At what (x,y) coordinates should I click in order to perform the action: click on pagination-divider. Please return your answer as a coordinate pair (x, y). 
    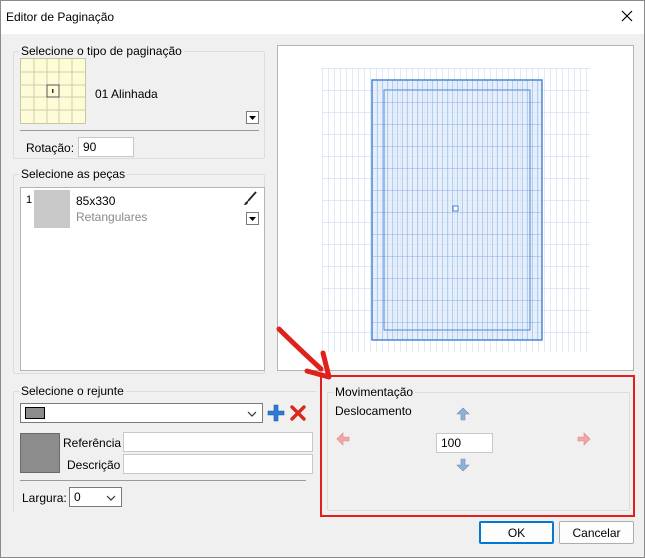
    Looking at the image, I should click on (139, 130).